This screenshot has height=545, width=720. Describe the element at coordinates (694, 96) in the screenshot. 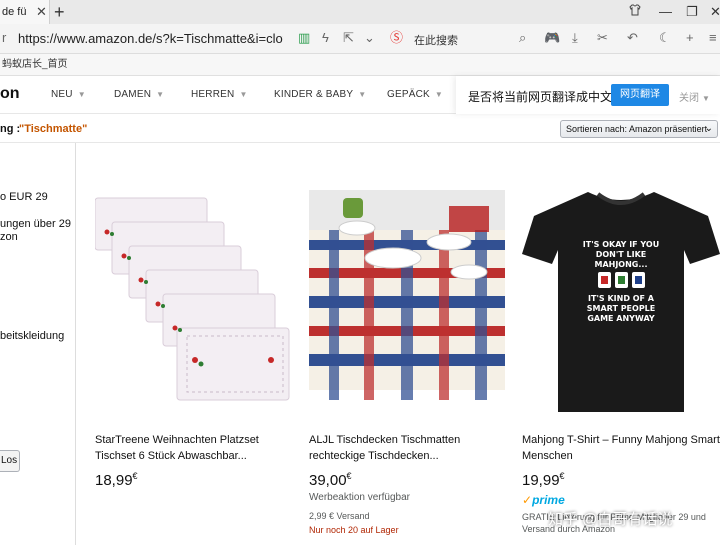

I see `translate-close-button: 关闭 ▼` at that location.